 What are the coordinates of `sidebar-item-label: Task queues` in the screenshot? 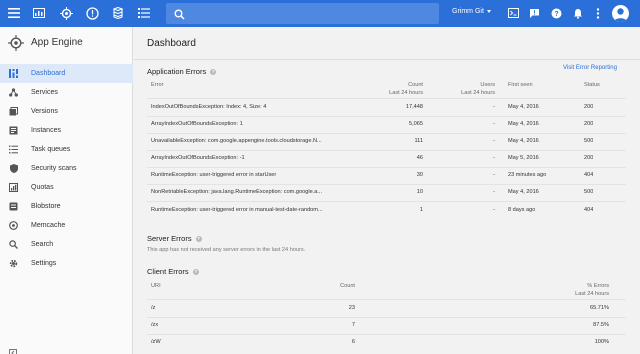 It's located at (51, 149).